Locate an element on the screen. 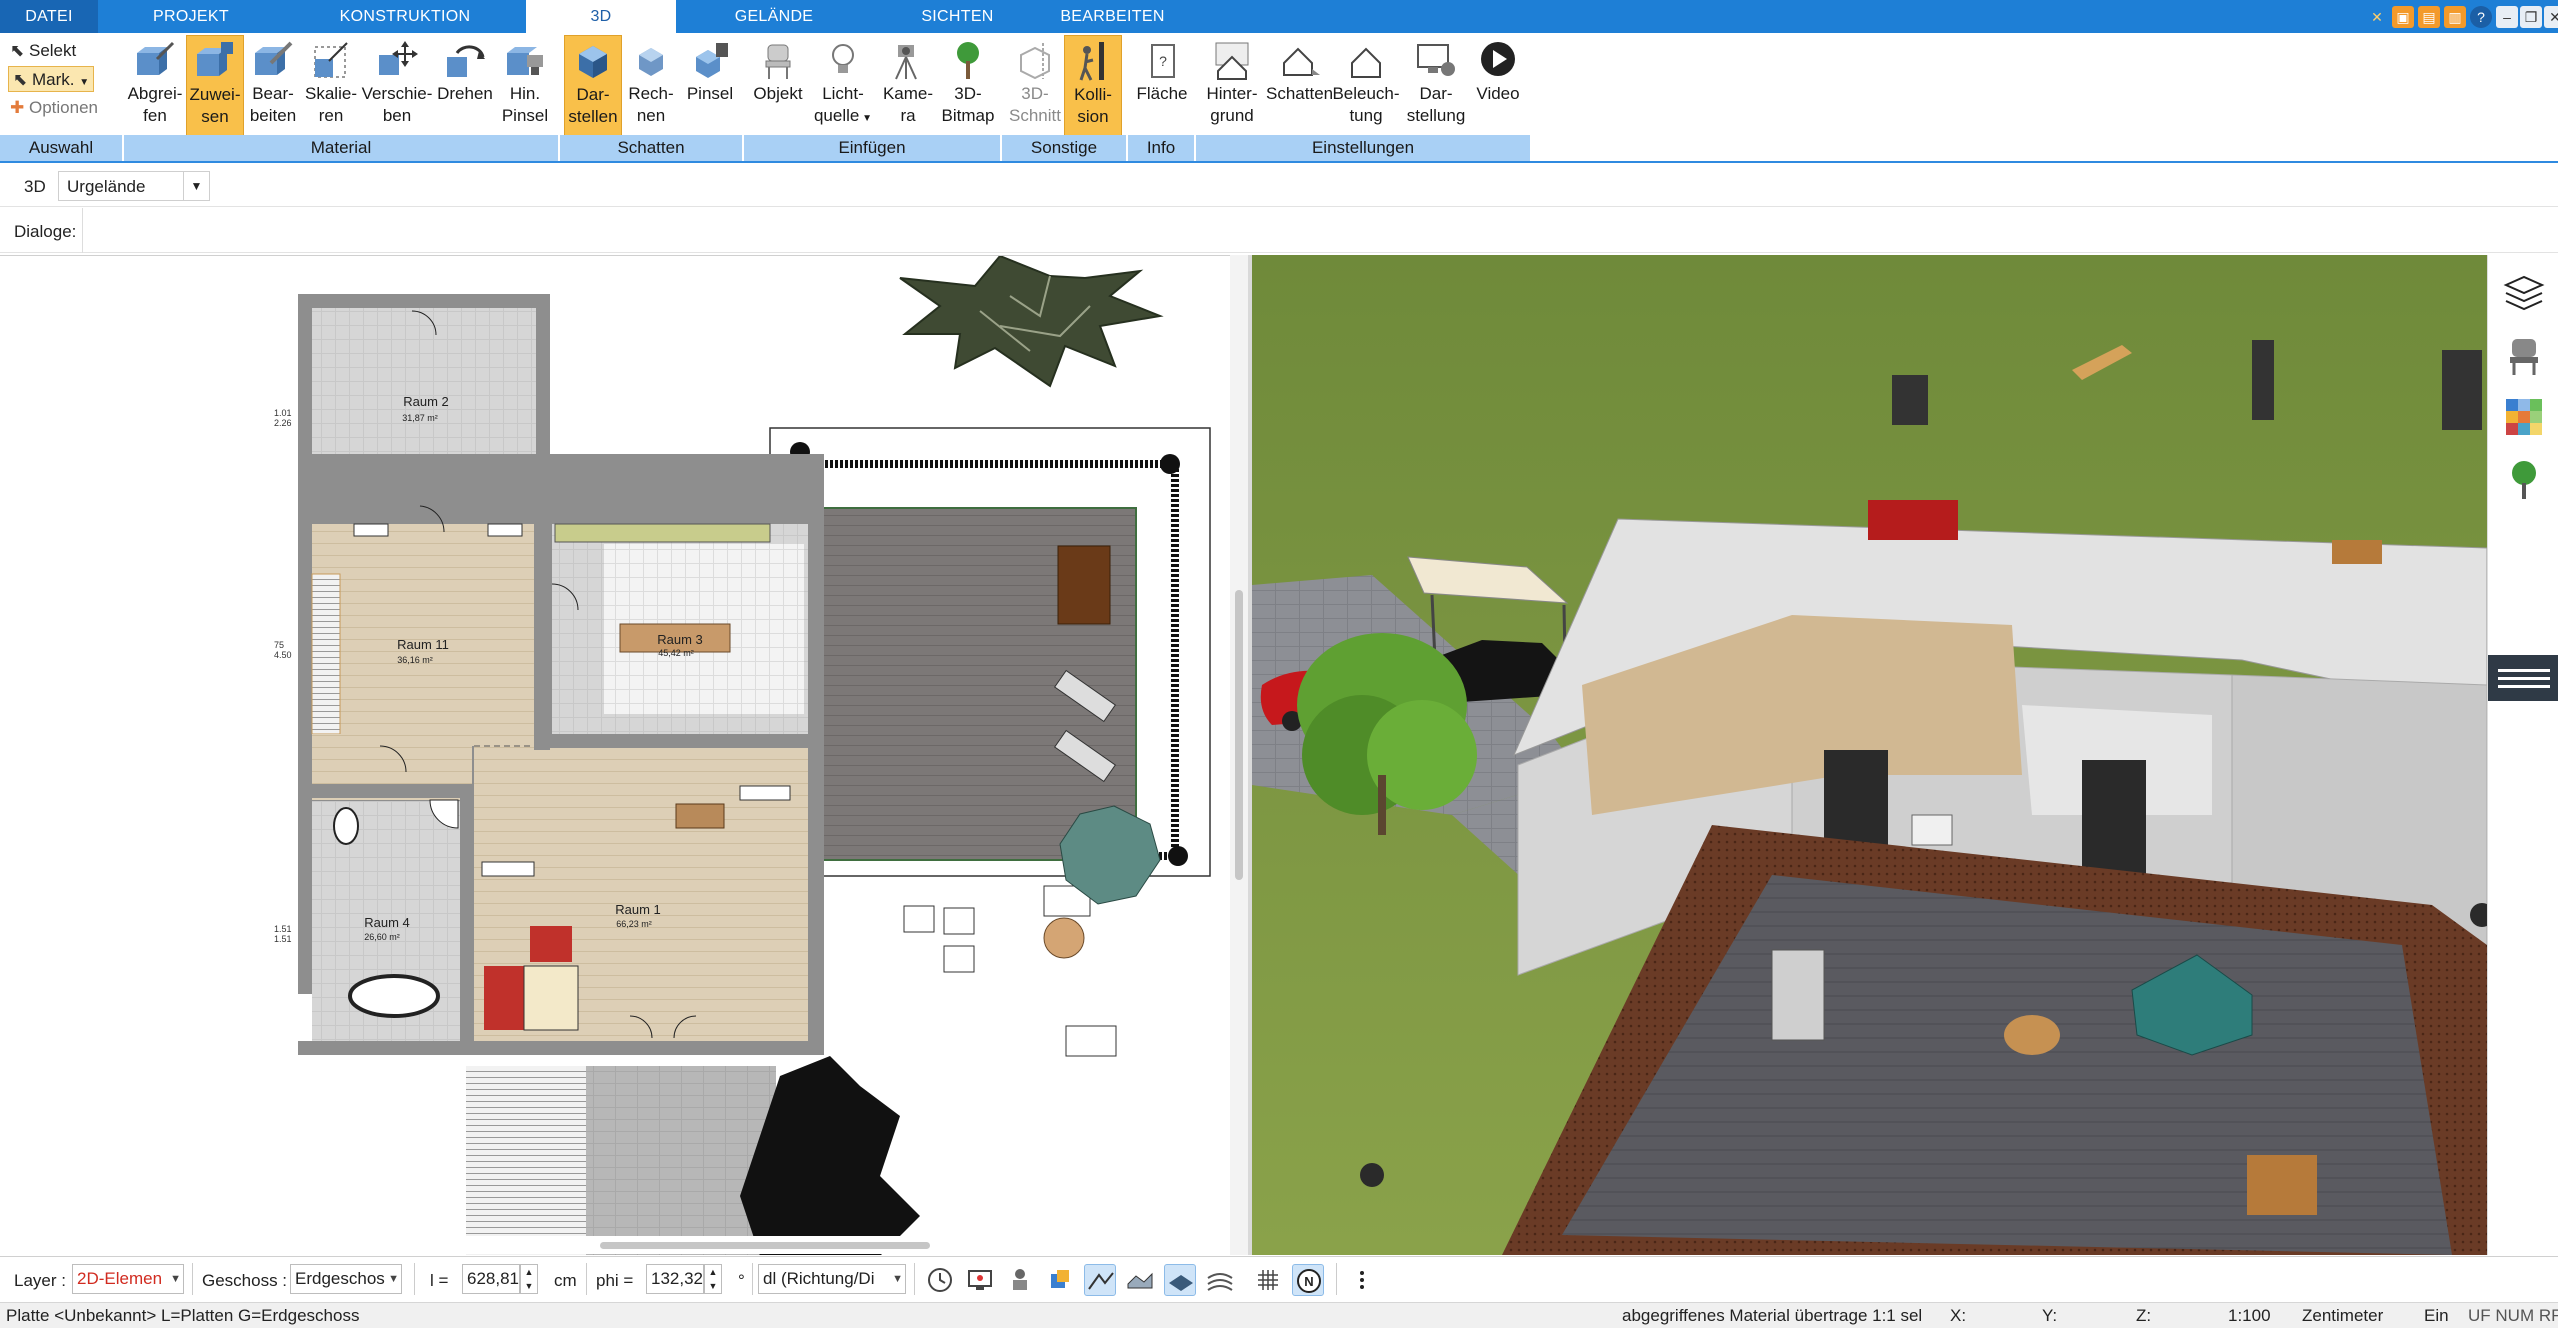 The width and height of the screenshot is (2558, 1328). terrain-mesh-icon is located at coordinates (1140, 1280).